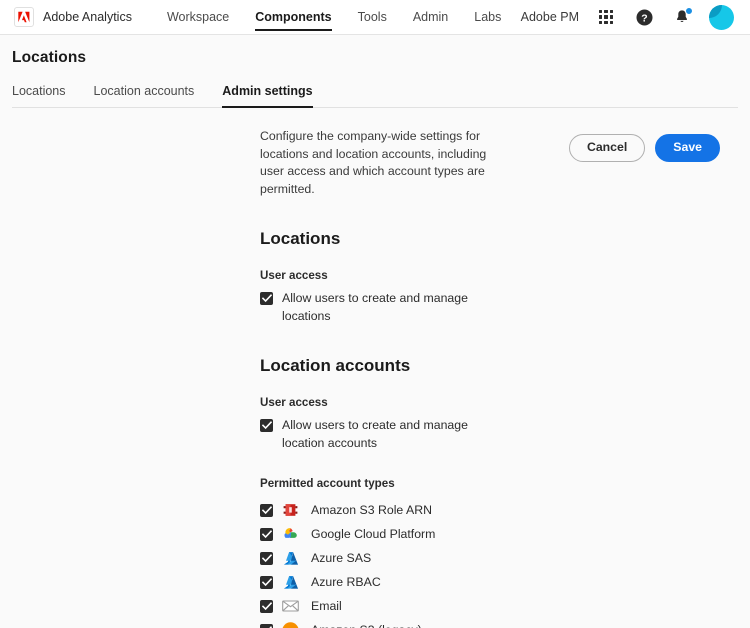 The width and height of the screenshot is (750, 628). What do you see at coordinates (294, 402) in the screenshot?
I see `location-accounts-user-access-label: User access` at bounding box center [294, 402].